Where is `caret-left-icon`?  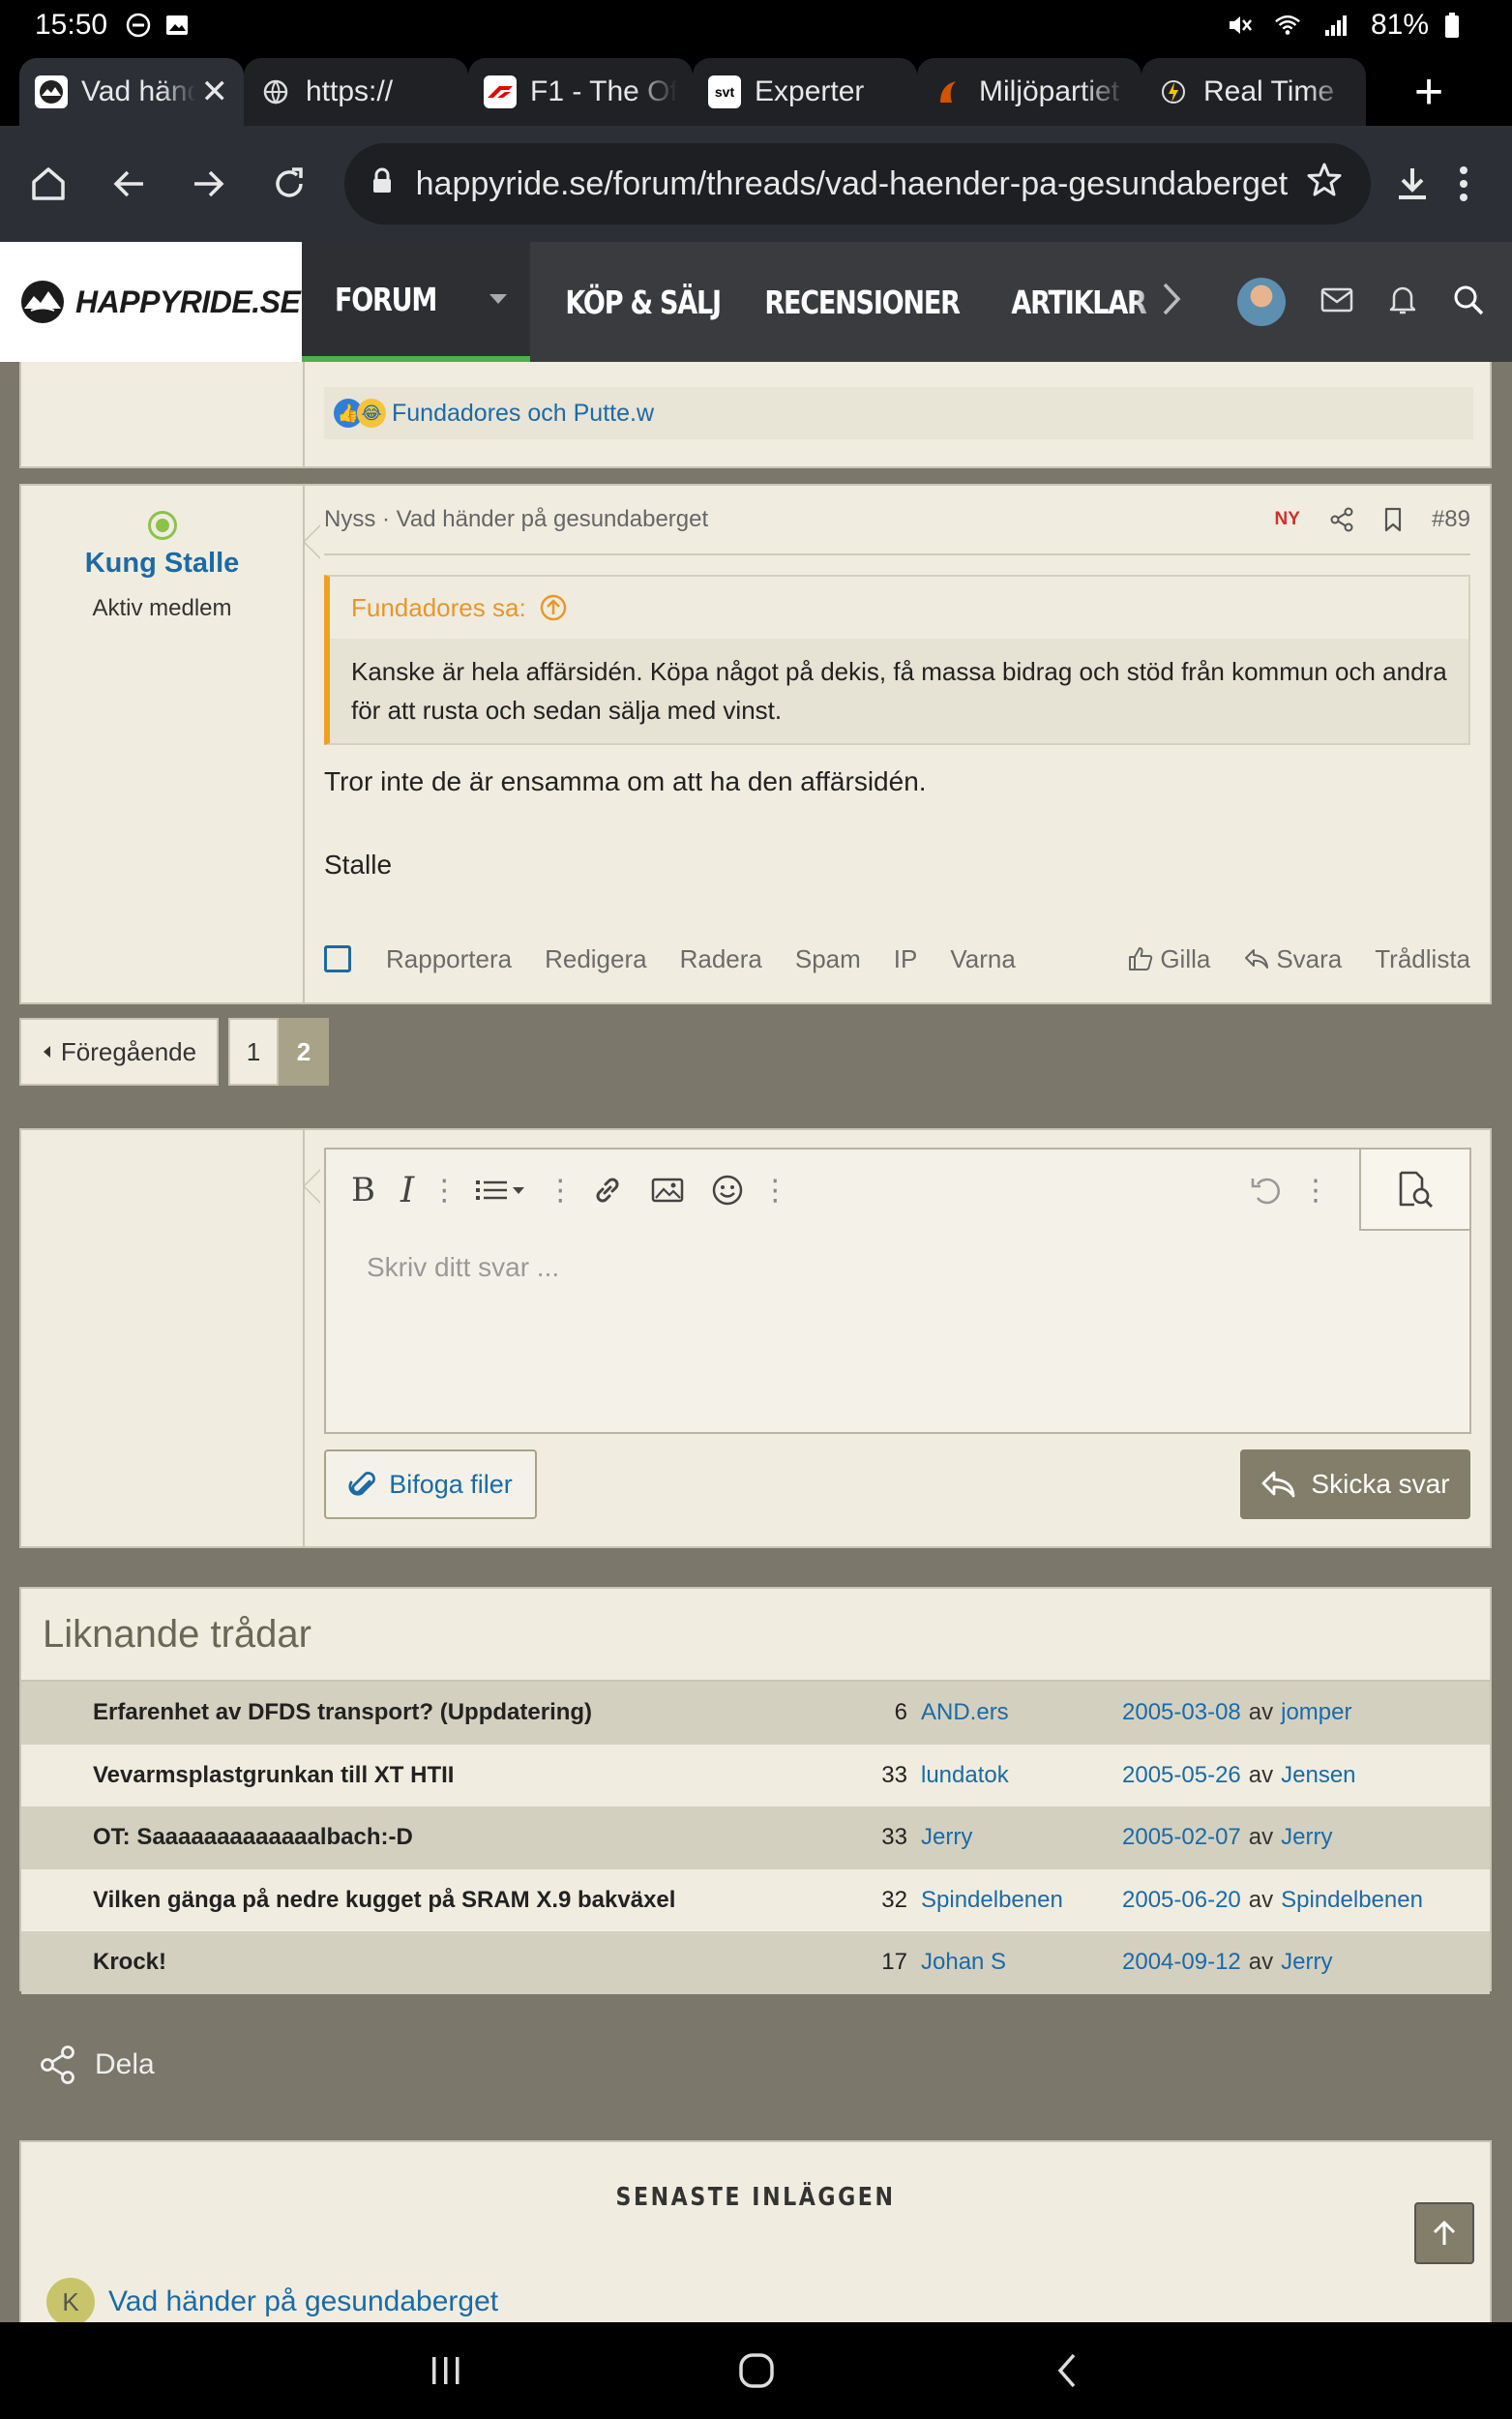 caret-left-icon is located at coordinates (47, 1052).